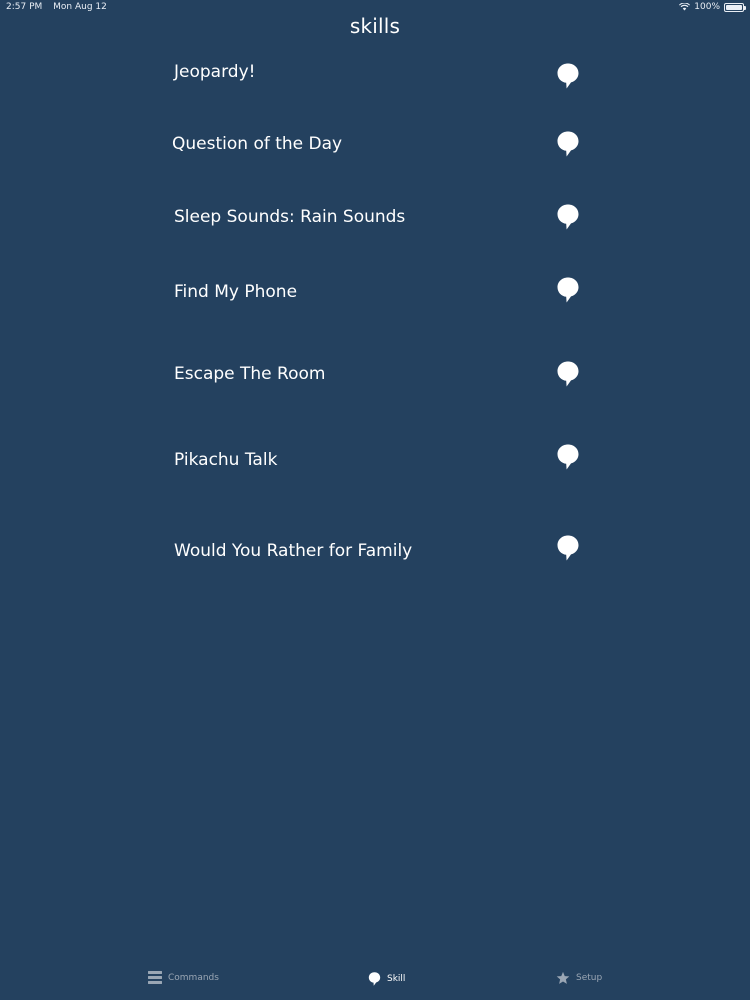  Describe the element at coordinates (250, 374) in the screenshot. I see `skill-label: Escape The Room` at that location.